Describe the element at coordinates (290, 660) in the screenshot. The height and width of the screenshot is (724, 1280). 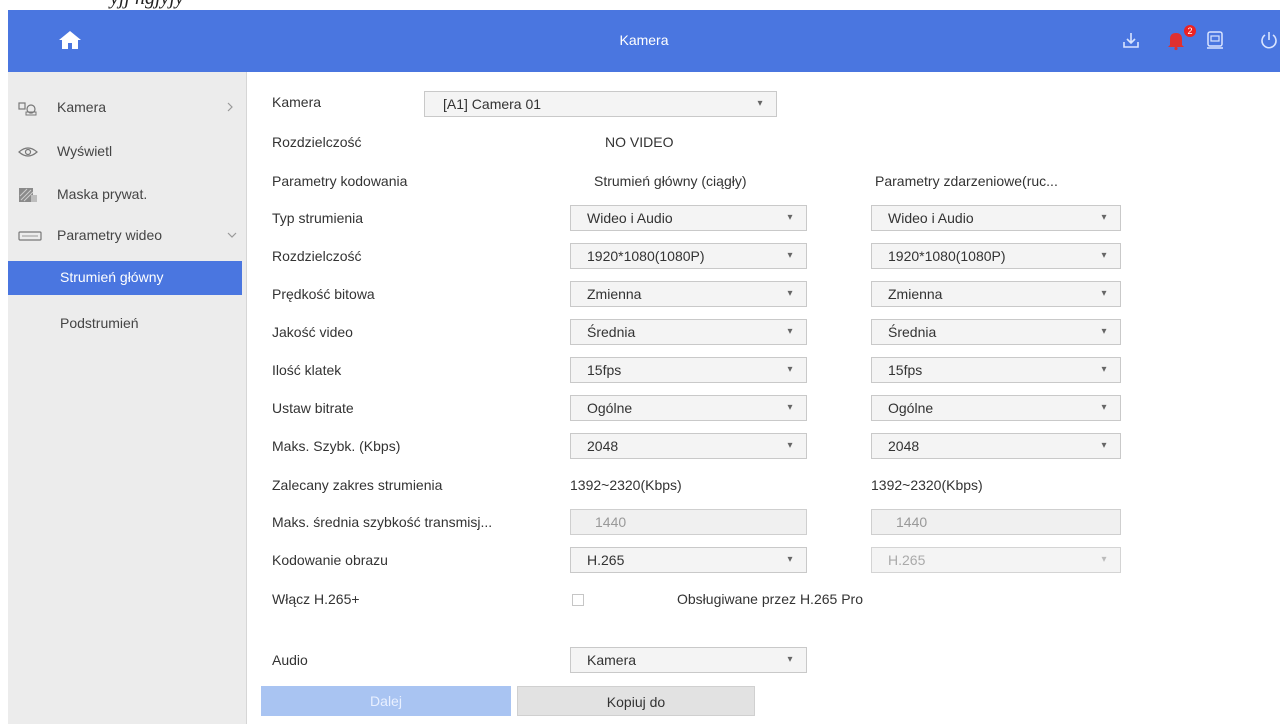
I see `audio-label: Audio` at that location.